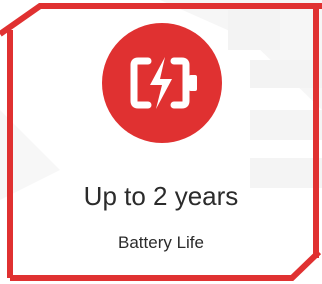 The width and height of the screenshot is (322, 284). What do you see at coordinates (161, 242) in the screenshot?
I see `battery-life-label: Battery Life` at bounding box center [161, 242].